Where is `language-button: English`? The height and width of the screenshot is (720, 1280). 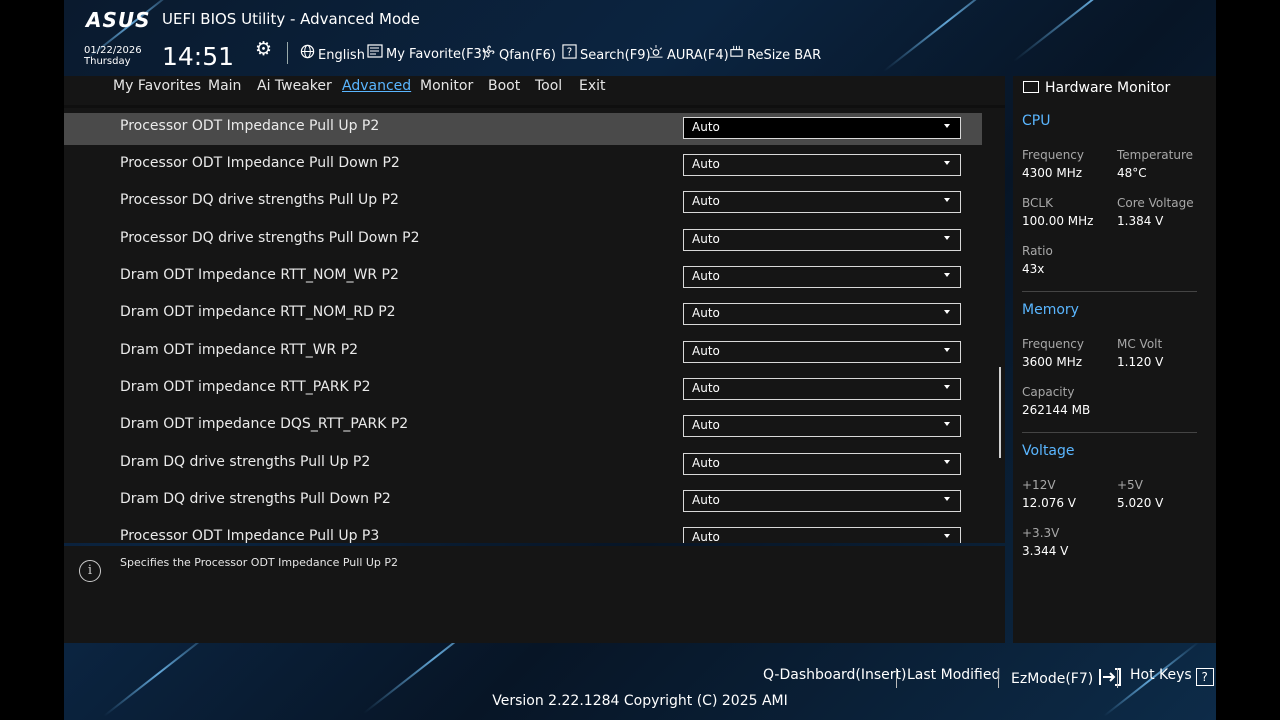 language-button: English is located at coordinates (332, 53).